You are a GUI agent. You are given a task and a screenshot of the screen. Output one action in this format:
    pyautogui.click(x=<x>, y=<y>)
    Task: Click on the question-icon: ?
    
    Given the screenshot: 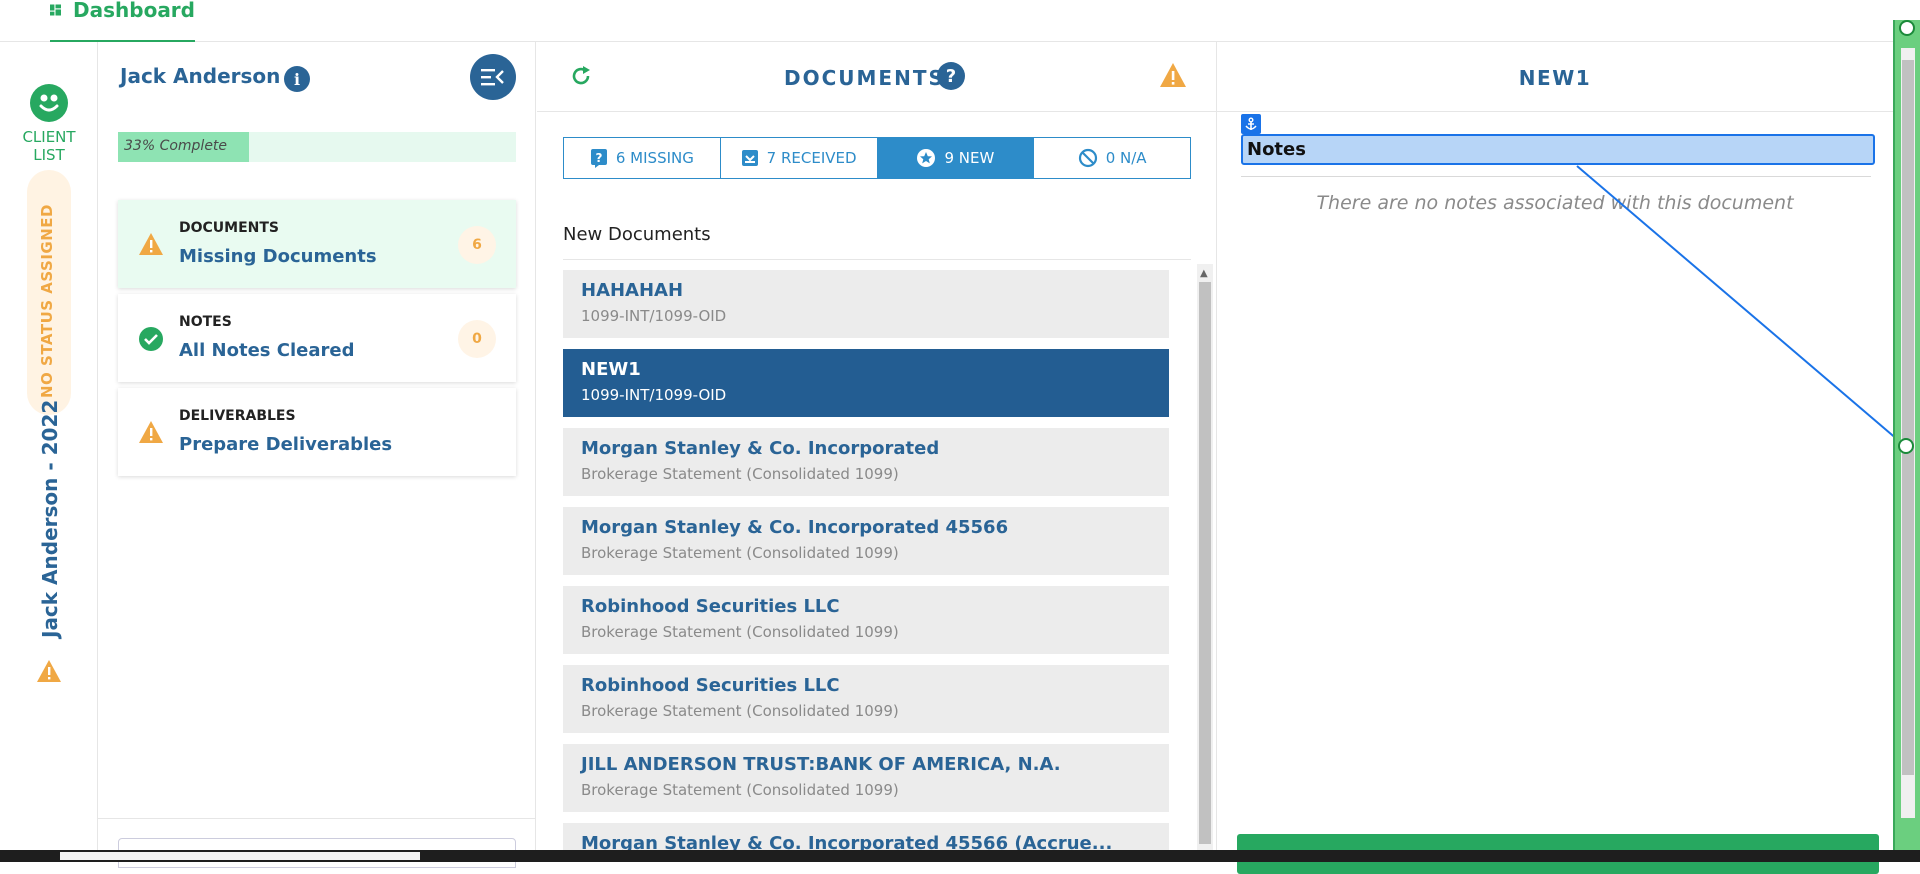 What is the action you would take?
    pyautogui.click(x=599, y=158)
    